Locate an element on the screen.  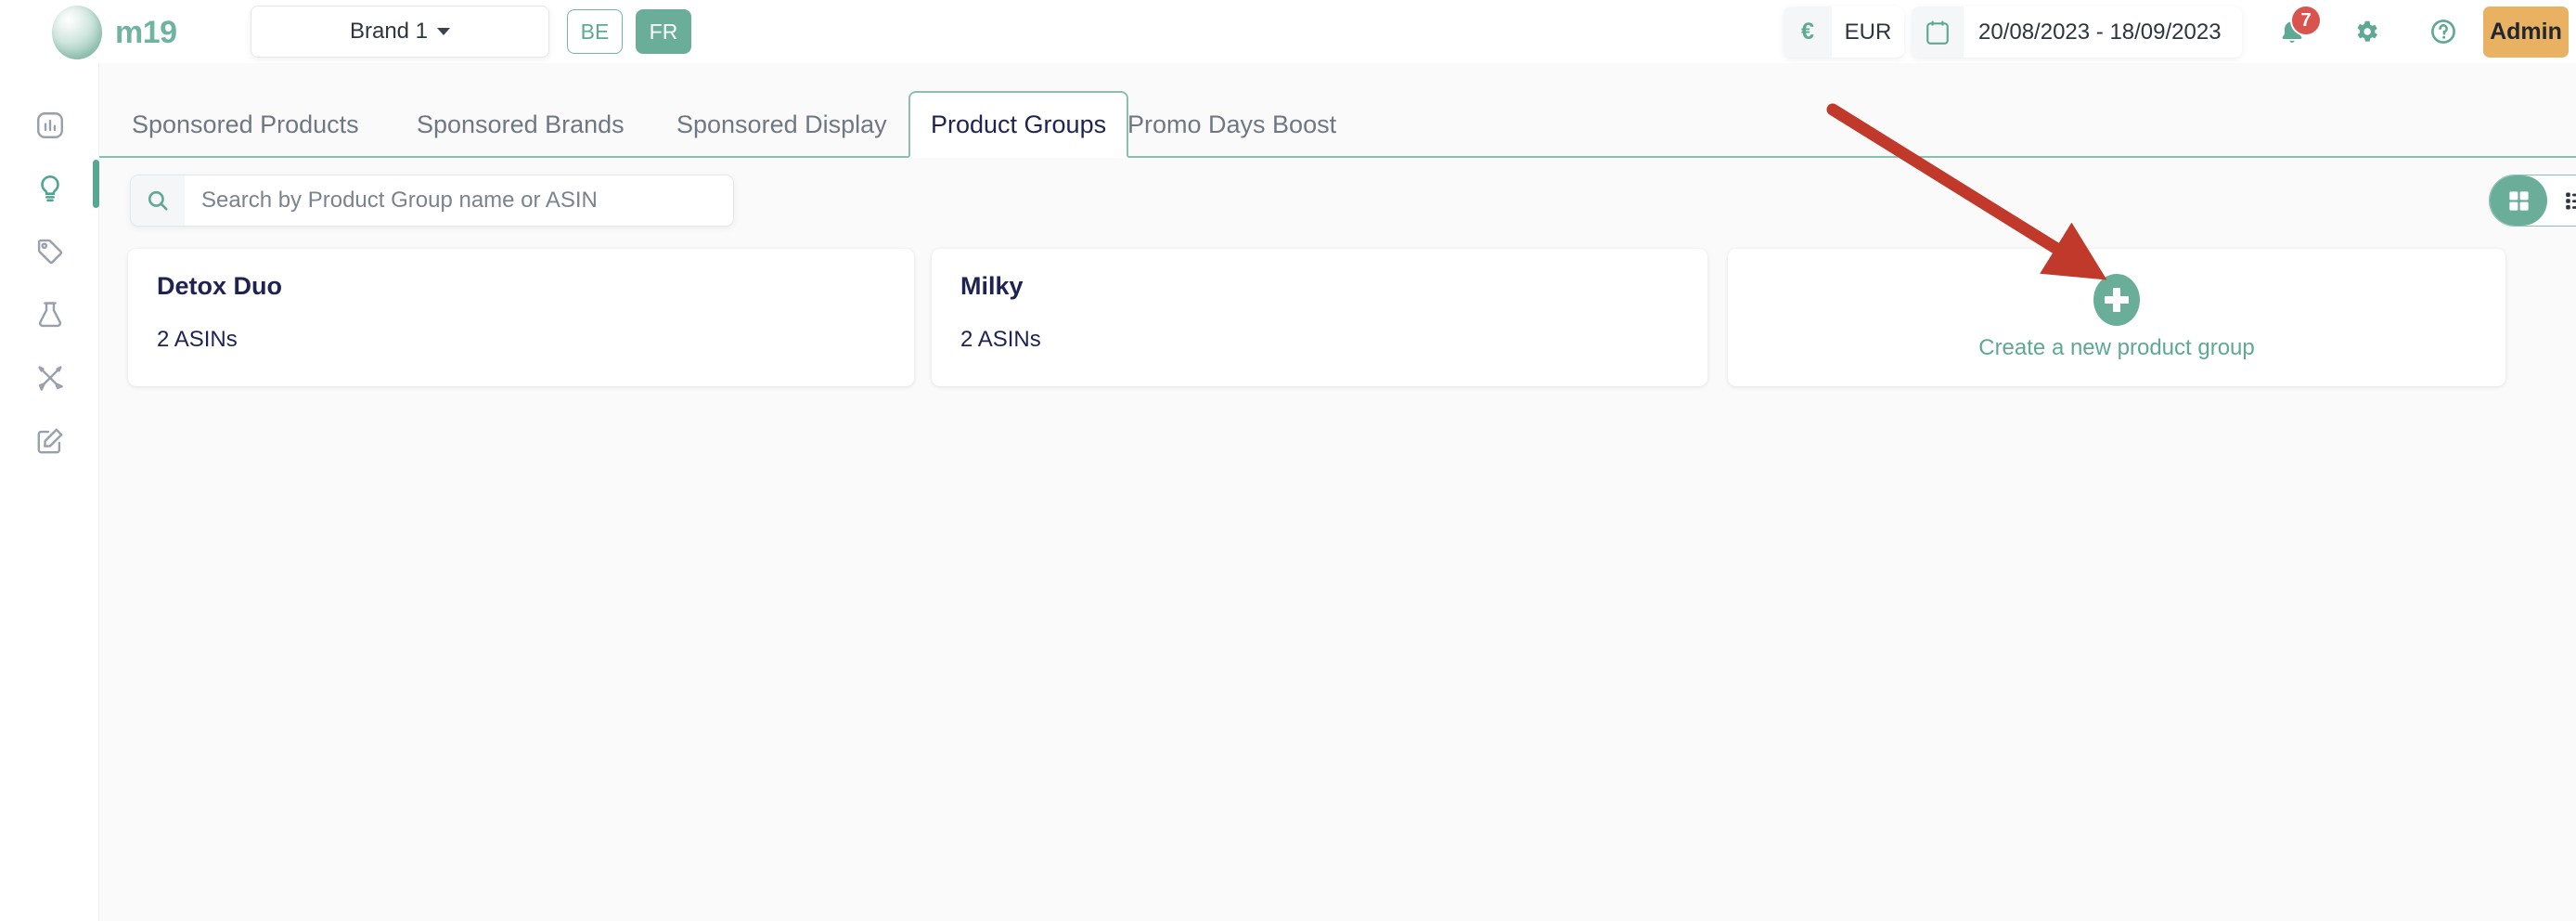
admin-account-button: Admin is located at coordinates (2526, 32).